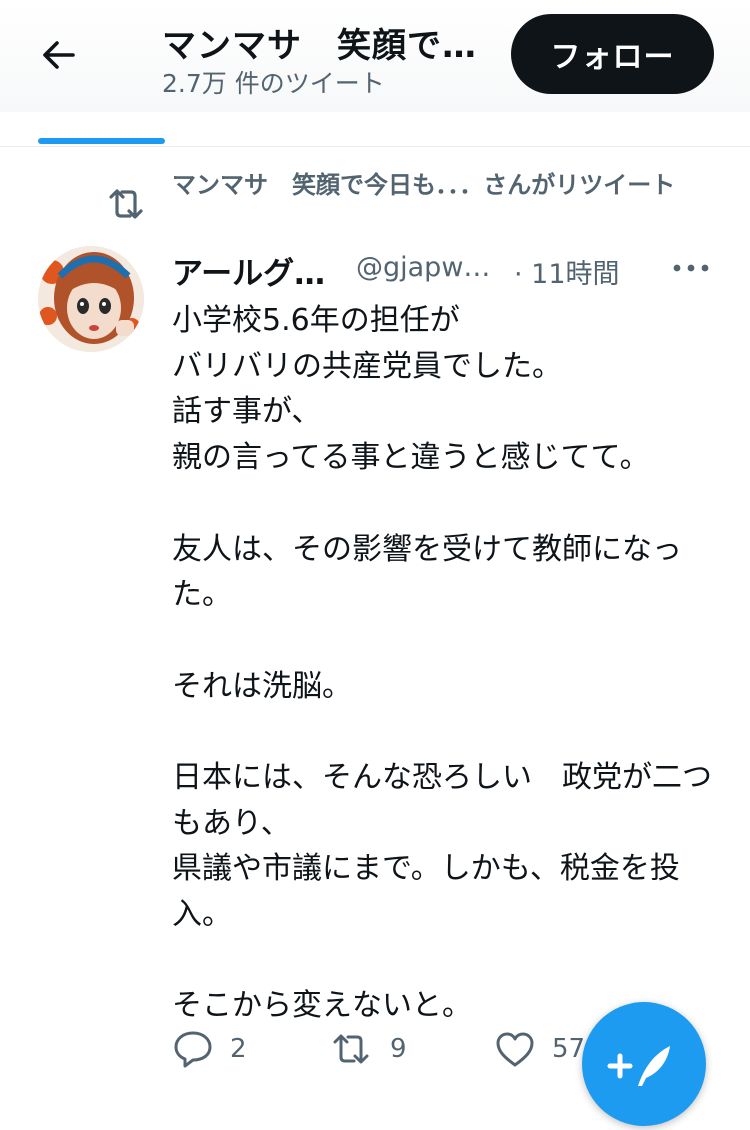  Describe the element at coordinates (398, 1049) in the screenshot. I see `retweet-count: 9` at that location.